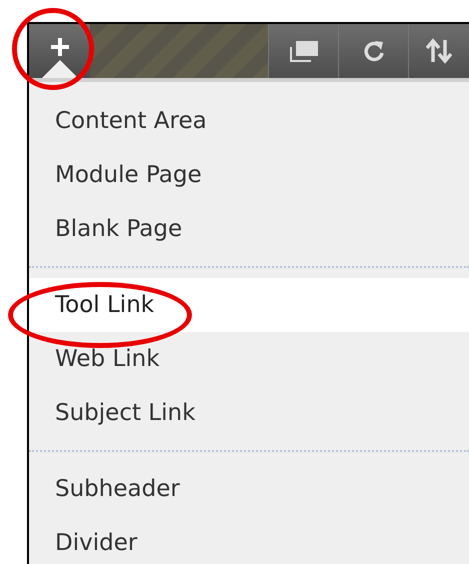  Describe the element at coordinates (249, 359) in the screenshot. I see `menu-item: Web Link` at that location.